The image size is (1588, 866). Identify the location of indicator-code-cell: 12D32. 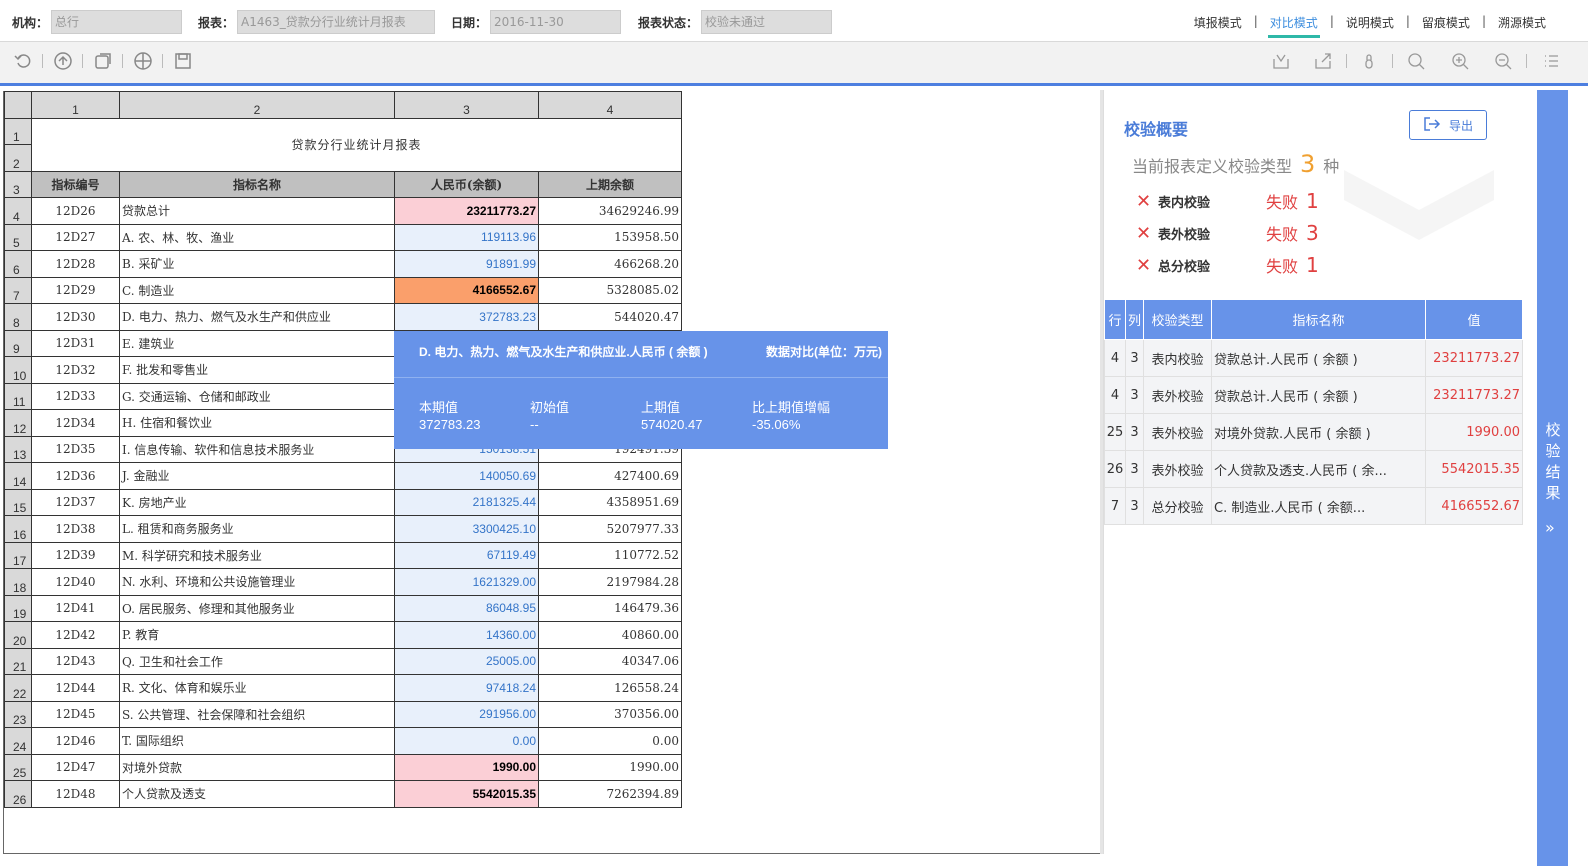
(75, 370).